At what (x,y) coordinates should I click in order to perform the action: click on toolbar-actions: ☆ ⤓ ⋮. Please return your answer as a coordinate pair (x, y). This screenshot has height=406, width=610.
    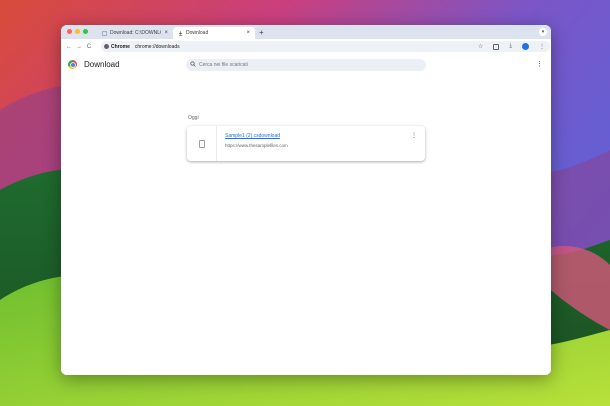
    Looking at the image, I should click on (511, 46).